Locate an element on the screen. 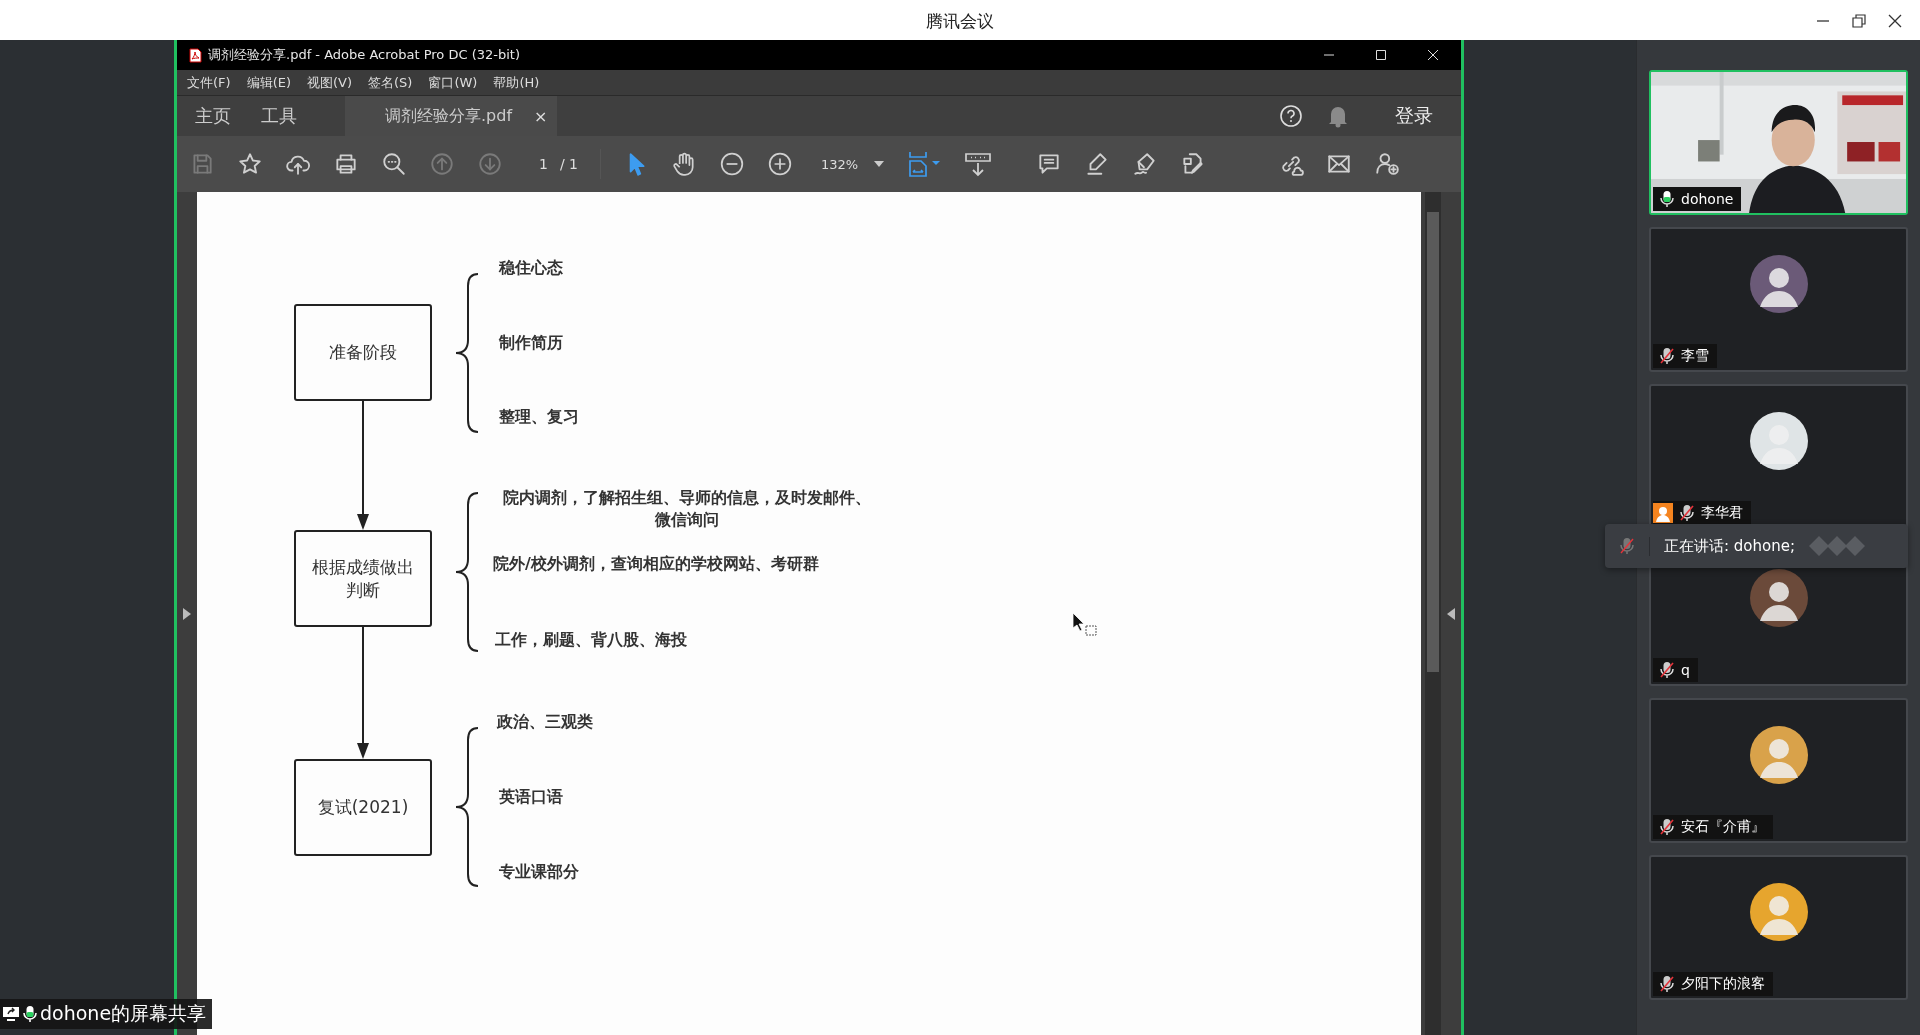  item-text: 制作简历 is located at coordinates (531, 343).